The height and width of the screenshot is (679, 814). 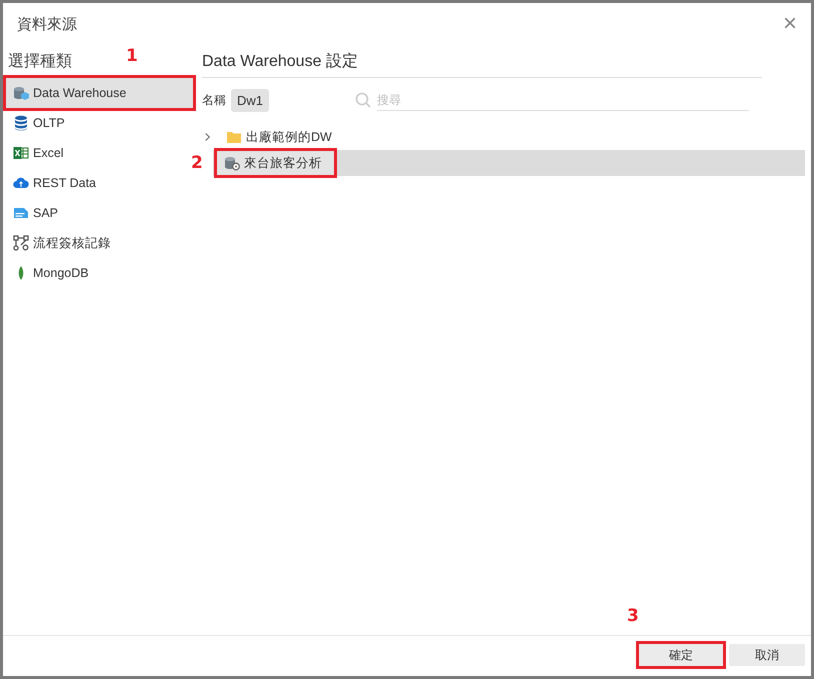 What do you see at coordinates (21, 123) in the screenshot?
I see `database-icon` at bounding box center [21, 123].